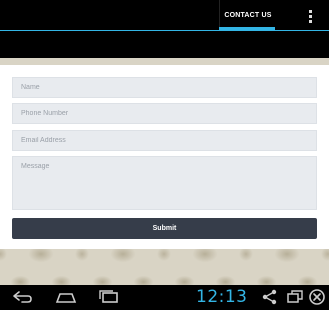 This screenshot has height=310, width=329. Describe the element at coordinates (164, 297) in the screenshot. I see `system-navigation-bar: 12:13` at that location.